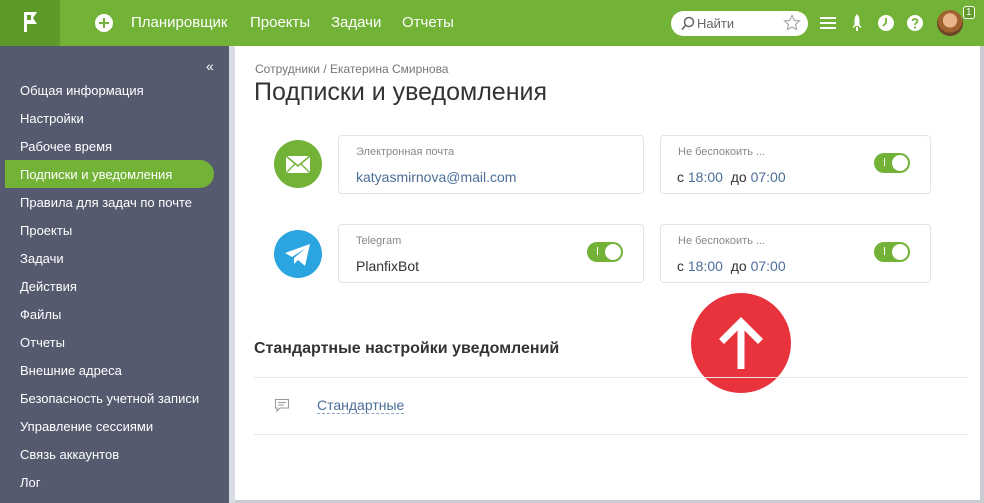 This screenshot has width=984, height=503. Describe the element at coordinates (69, 454) in the screenshot. I see `sidebar-item-linked-accounts: Связь аккаунтов` at that location.